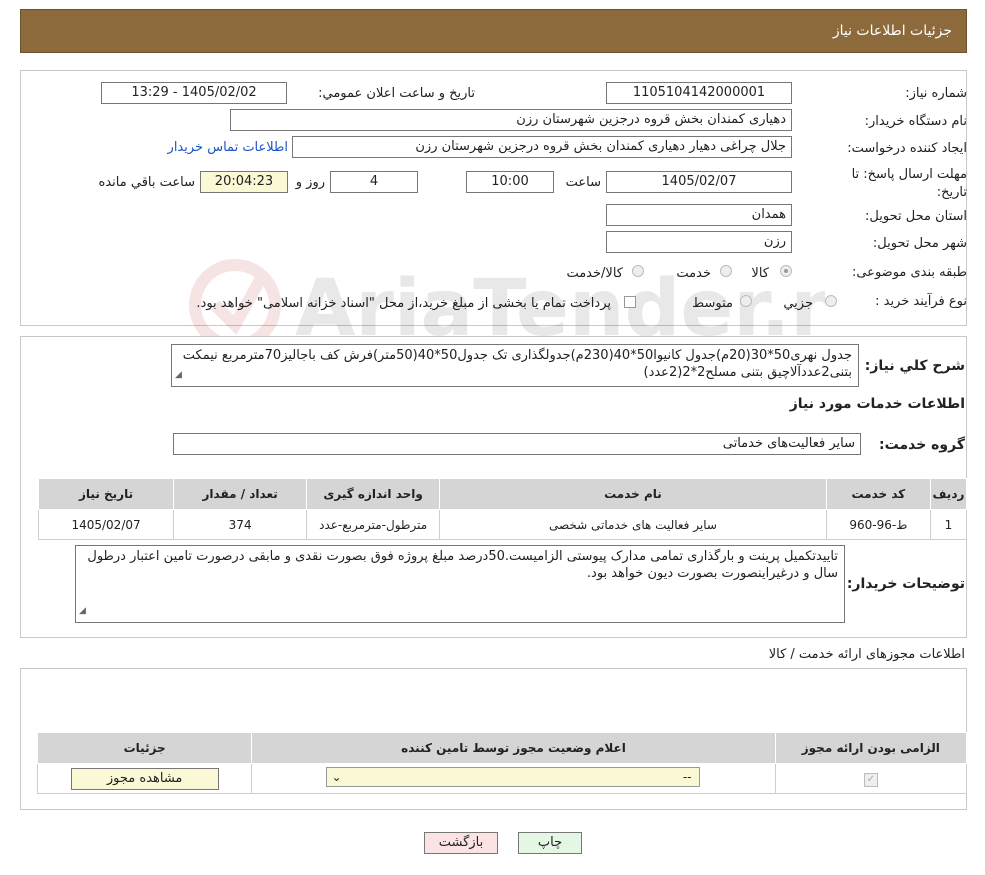 The width and height of the screenshot is (985, 875). What do you see at coordinates (638, 271) in the screenshot?
I see `category-radio-goods-service` at bounding box center [638, 271].